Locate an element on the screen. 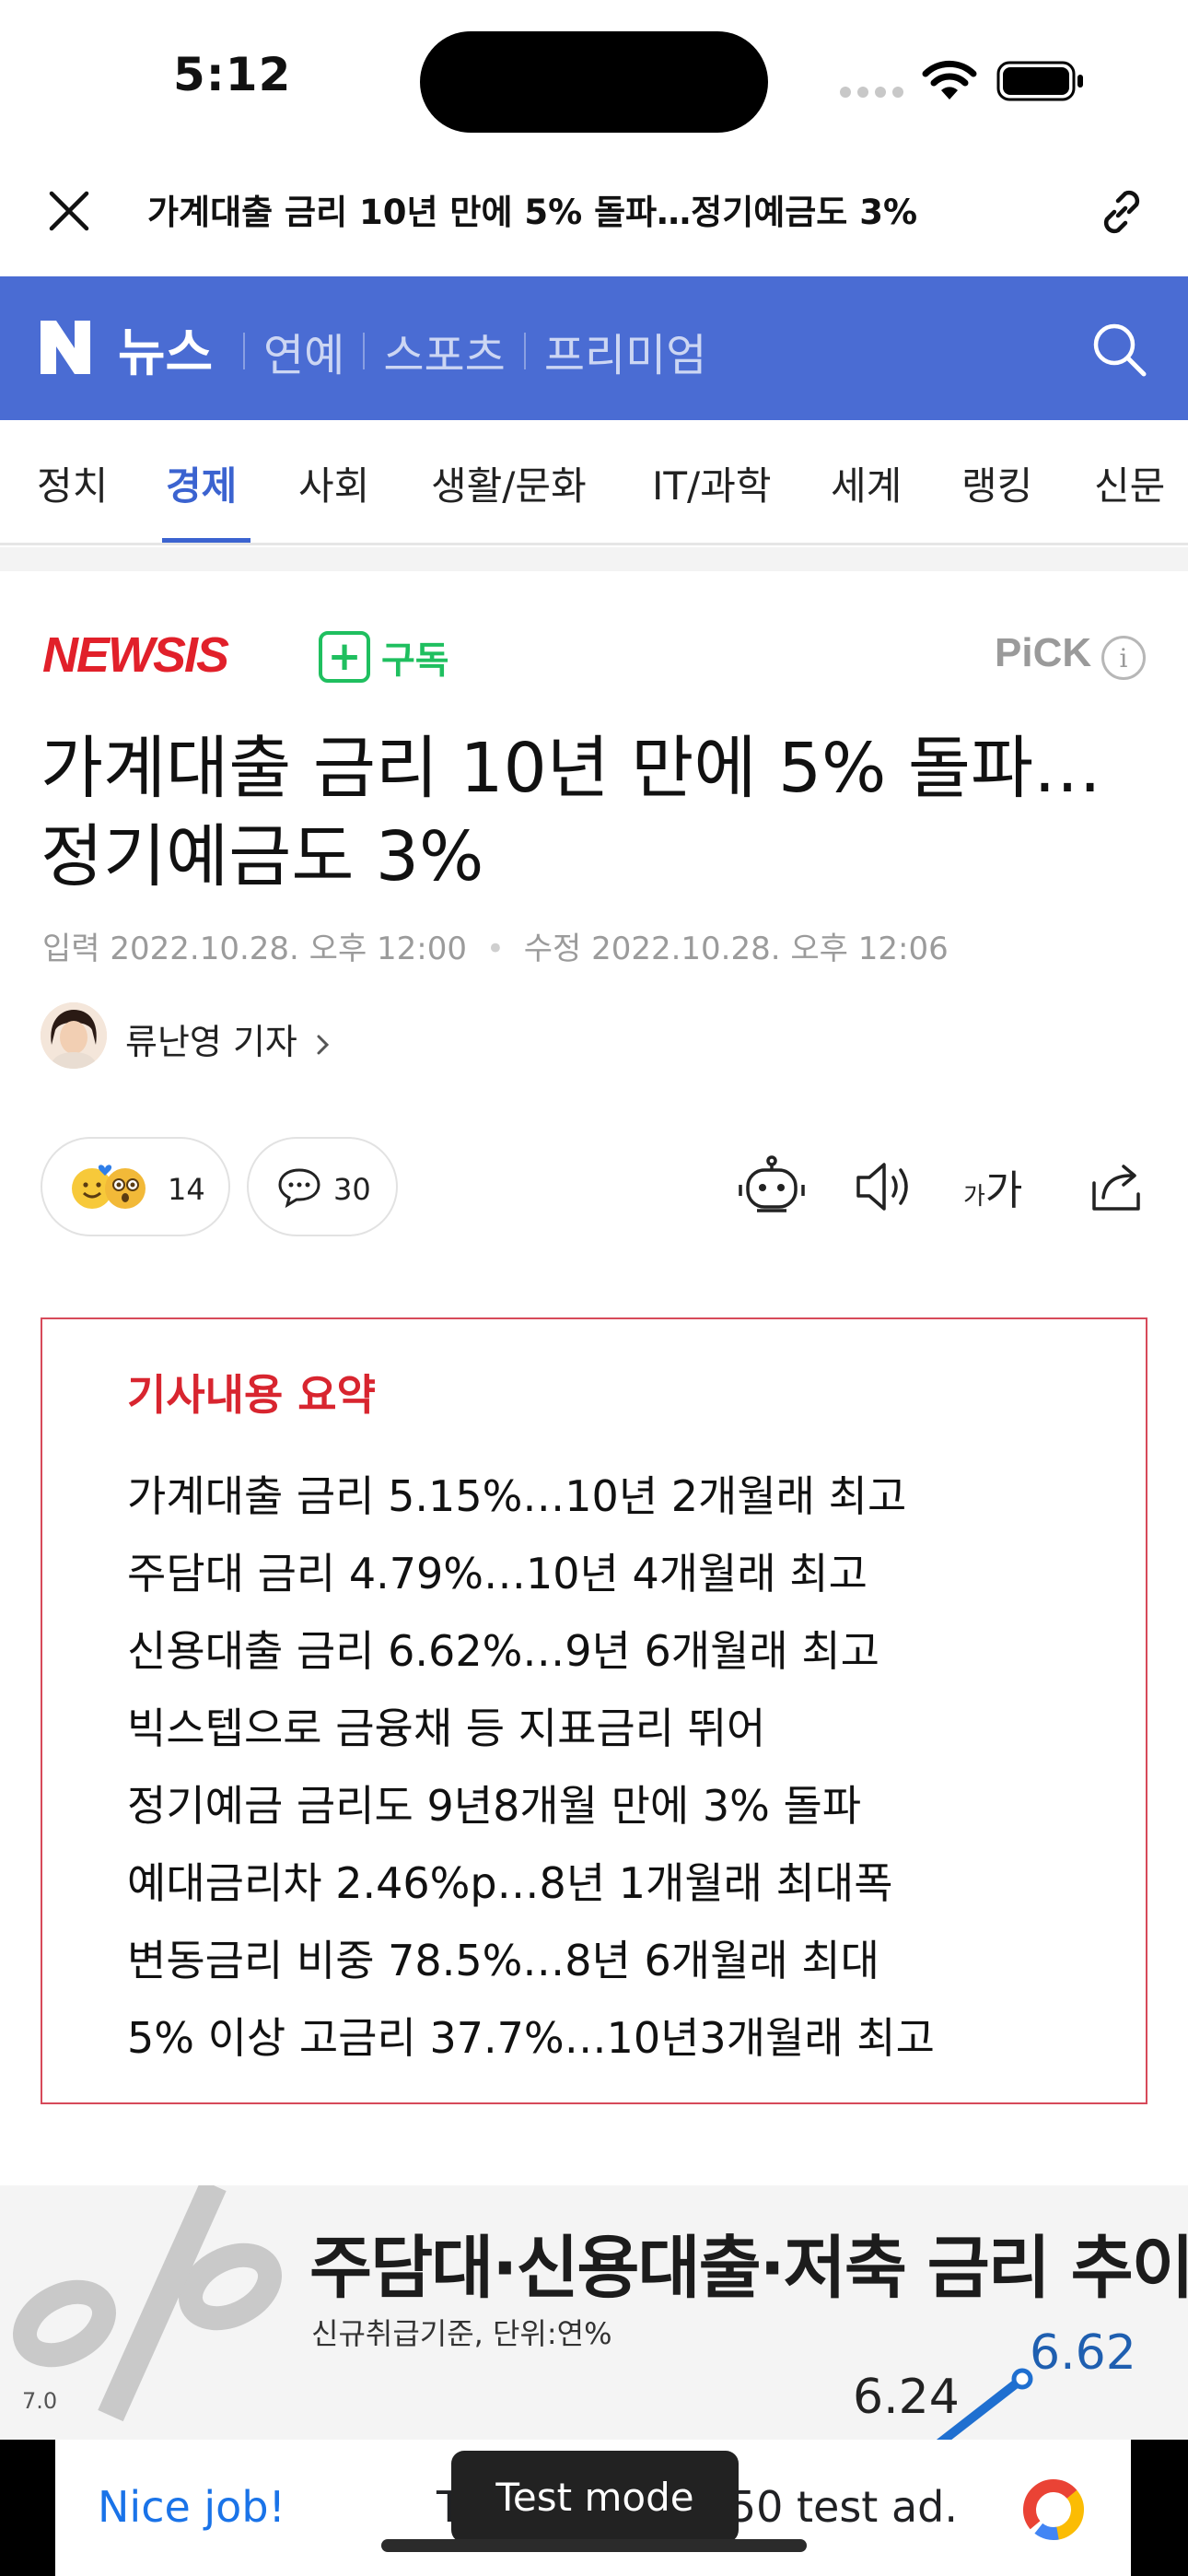 The image size is (1188, 2576). tab-it-science: IT/과학 is located at coordinates (711, 483).